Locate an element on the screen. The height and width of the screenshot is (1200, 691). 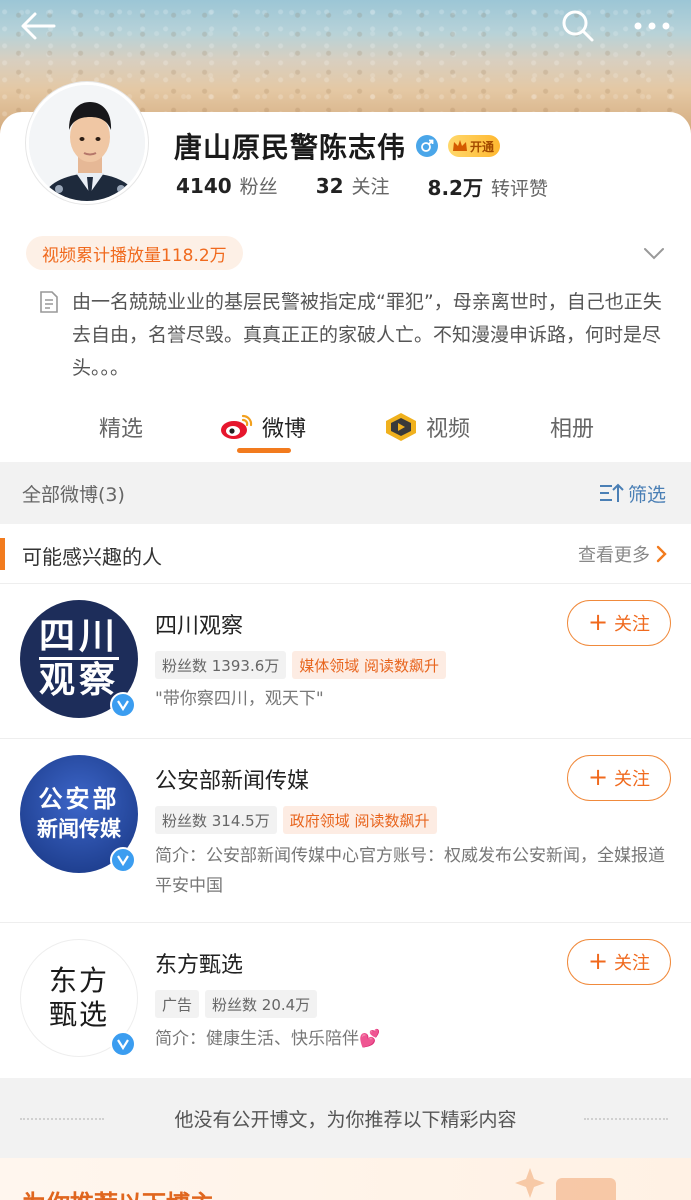
domain-tag: 政府领域 阅读数飙升 is located at coordinates (359, 820).